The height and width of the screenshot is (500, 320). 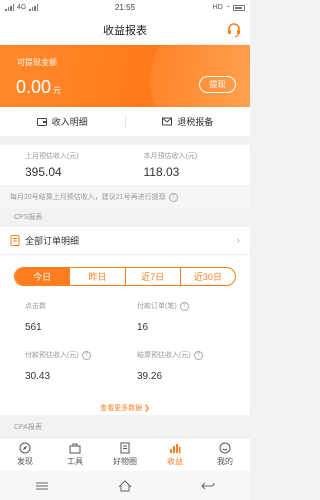 What do you see at coordinates (227, 7) in the screenshot?
I see `wifi-icon: ◔` at bounding box center [227, 7].